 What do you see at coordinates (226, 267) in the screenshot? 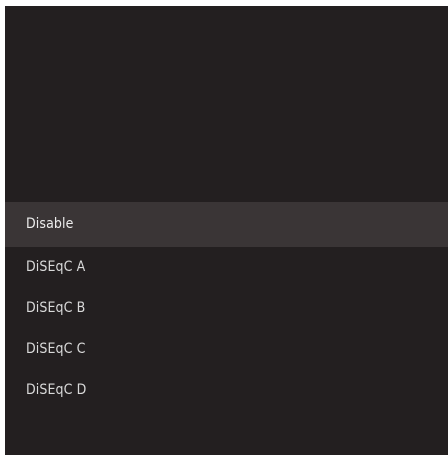
I see `option-diseqc-a: DiSEqC A` at bounding box center [226, 267].